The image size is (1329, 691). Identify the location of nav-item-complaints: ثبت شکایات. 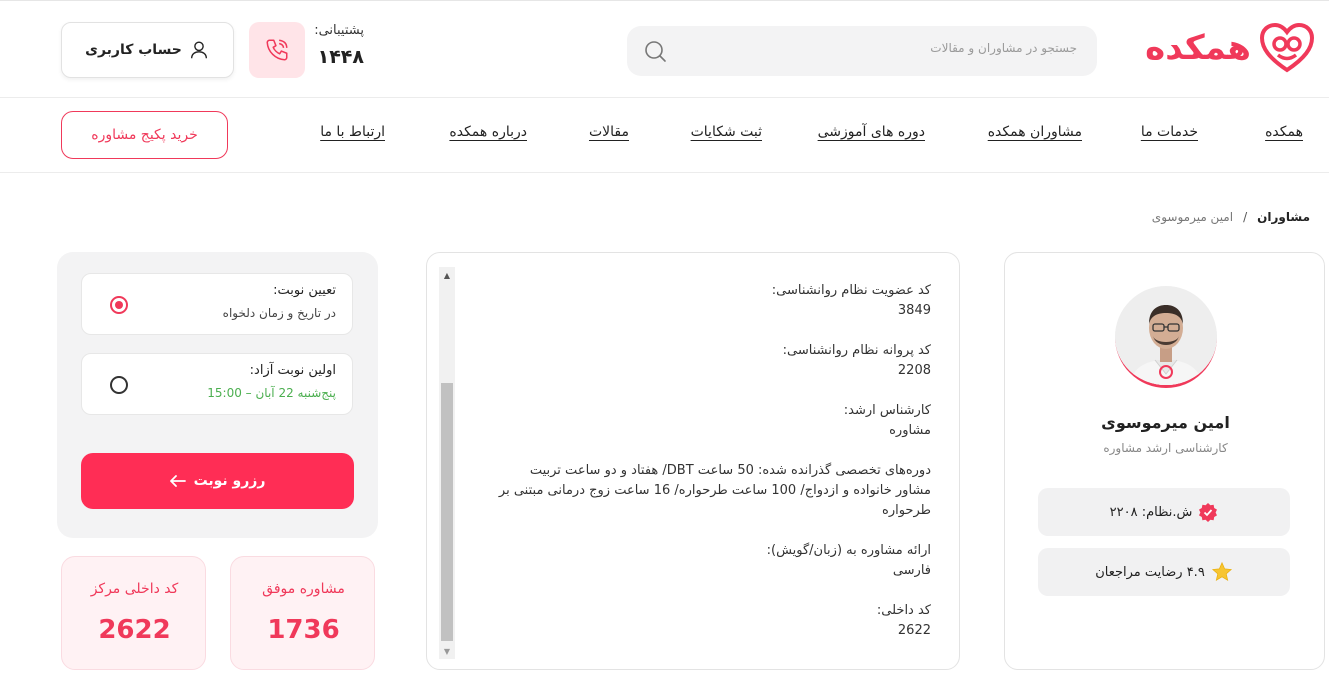
(726, 132).